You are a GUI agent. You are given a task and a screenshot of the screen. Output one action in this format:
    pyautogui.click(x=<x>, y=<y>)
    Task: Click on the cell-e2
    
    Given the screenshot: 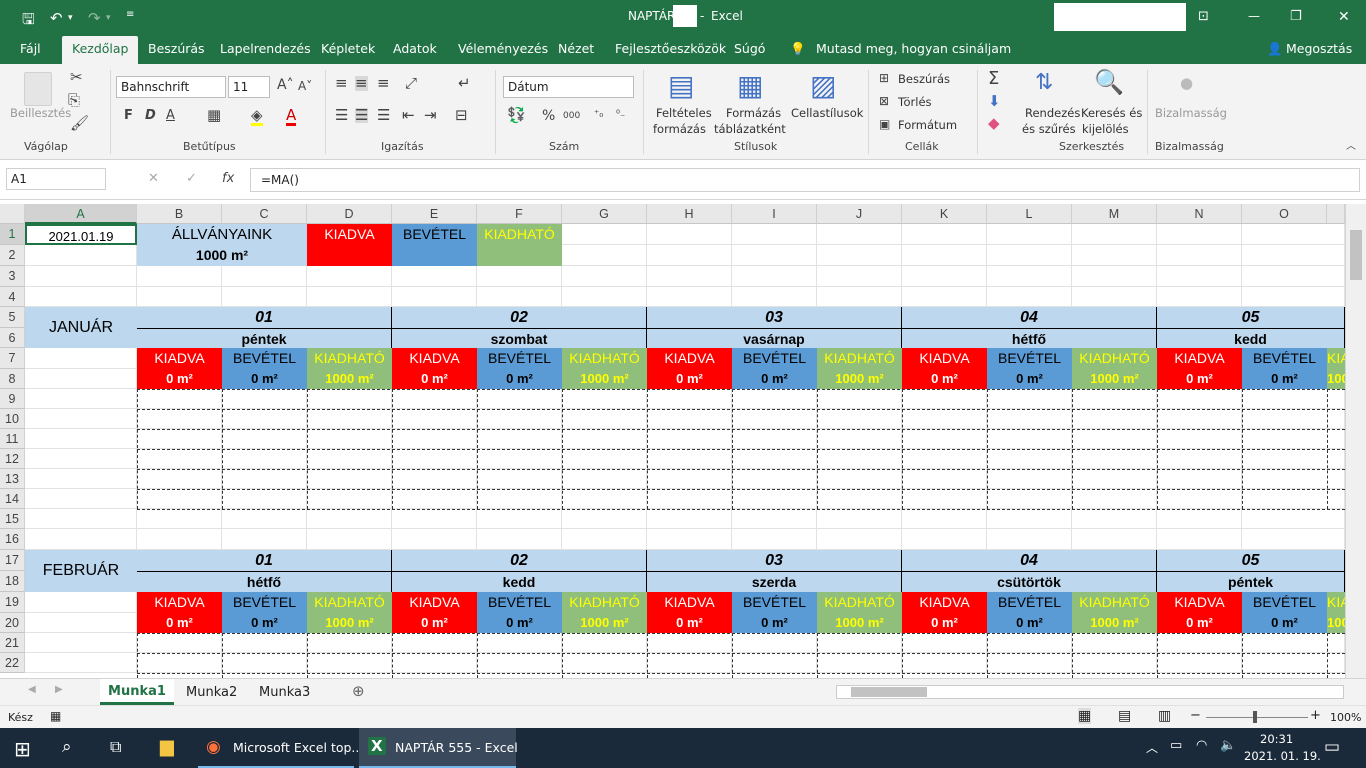 What is the action you would take?
    pyautogui.click(x=434, y=255)
    